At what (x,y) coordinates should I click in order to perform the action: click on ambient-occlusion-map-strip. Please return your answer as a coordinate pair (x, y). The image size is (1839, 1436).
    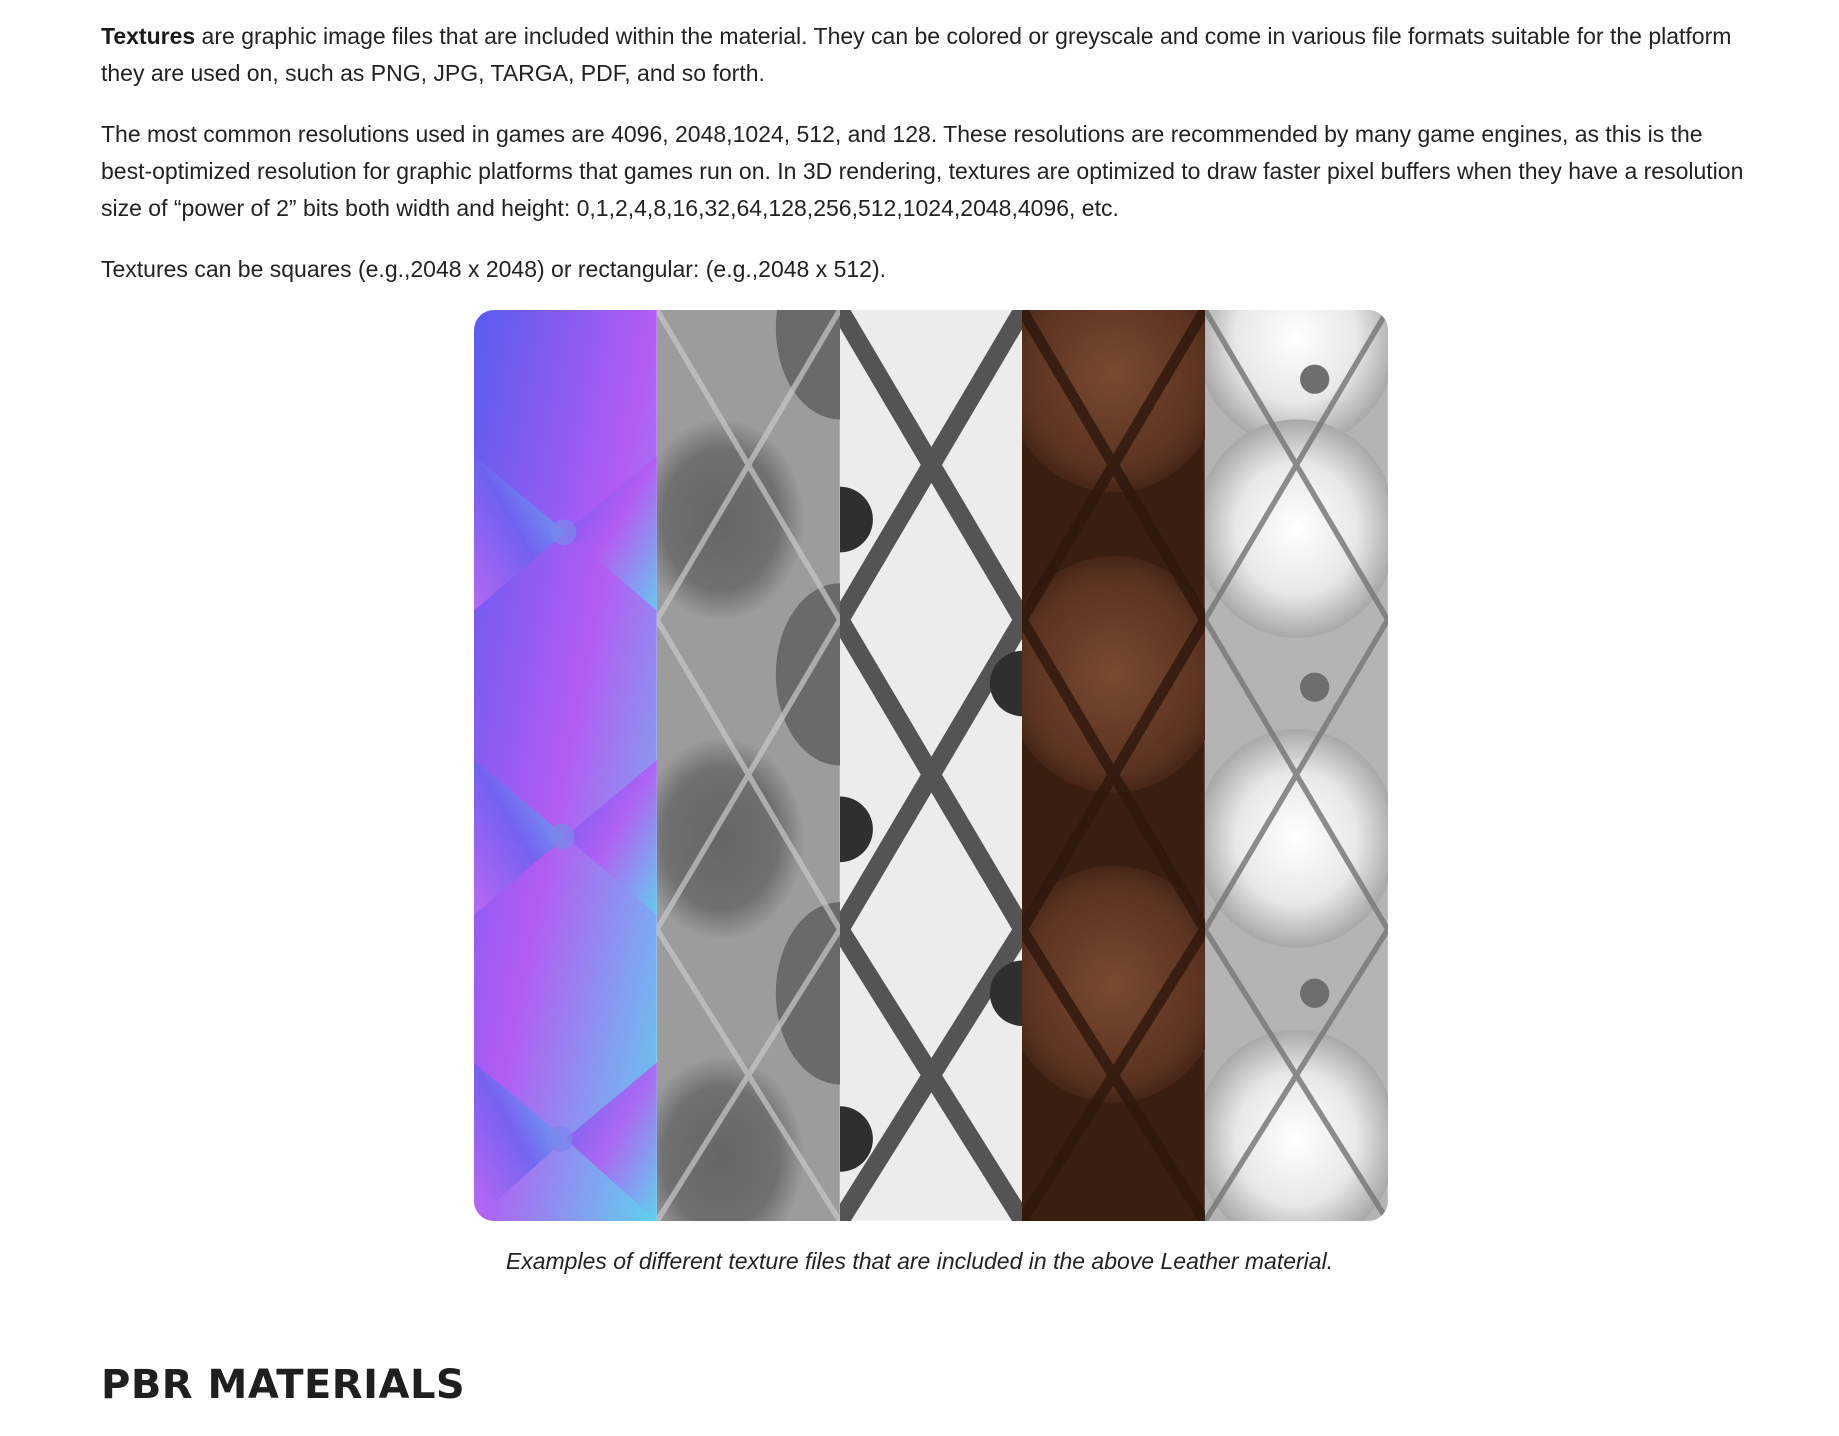
    Looking at the image, I should click on (931, 765).